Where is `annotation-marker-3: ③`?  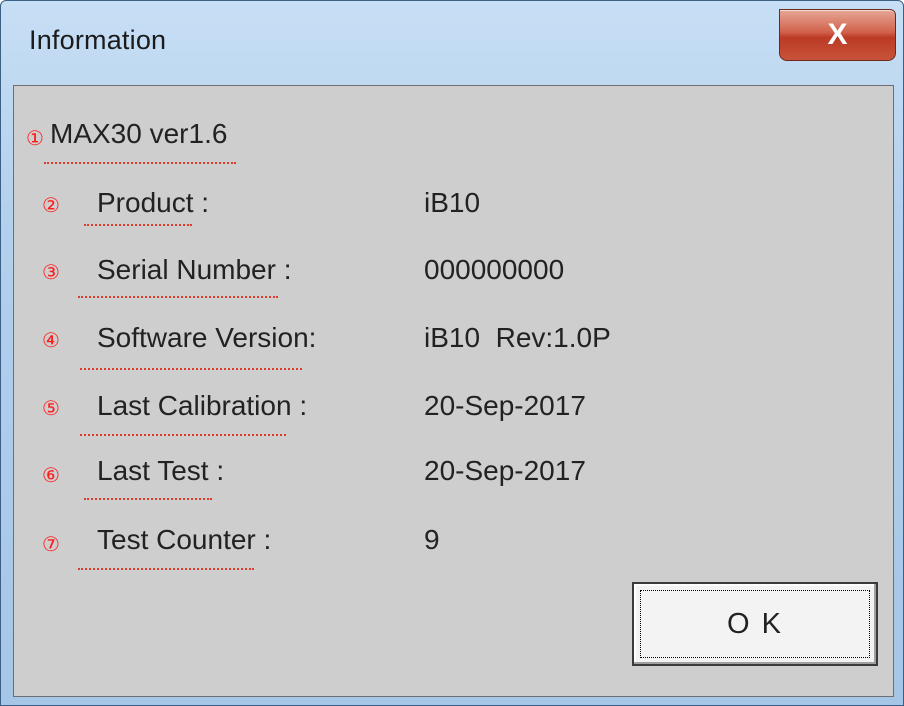
annotation-marker-3: ③ is located at coordinates (51, 273).